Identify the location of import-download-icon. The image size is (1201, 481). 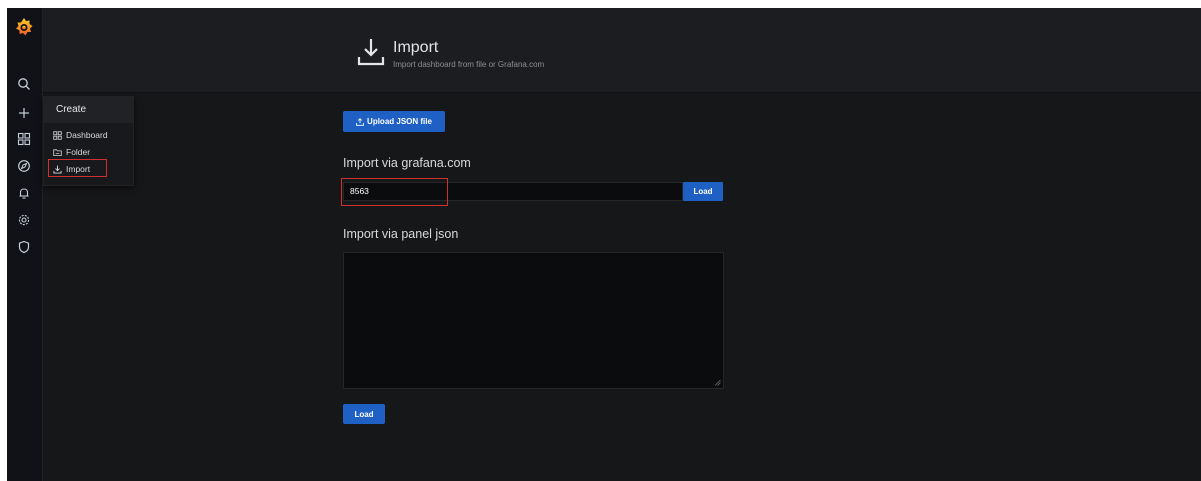
(371, 53).